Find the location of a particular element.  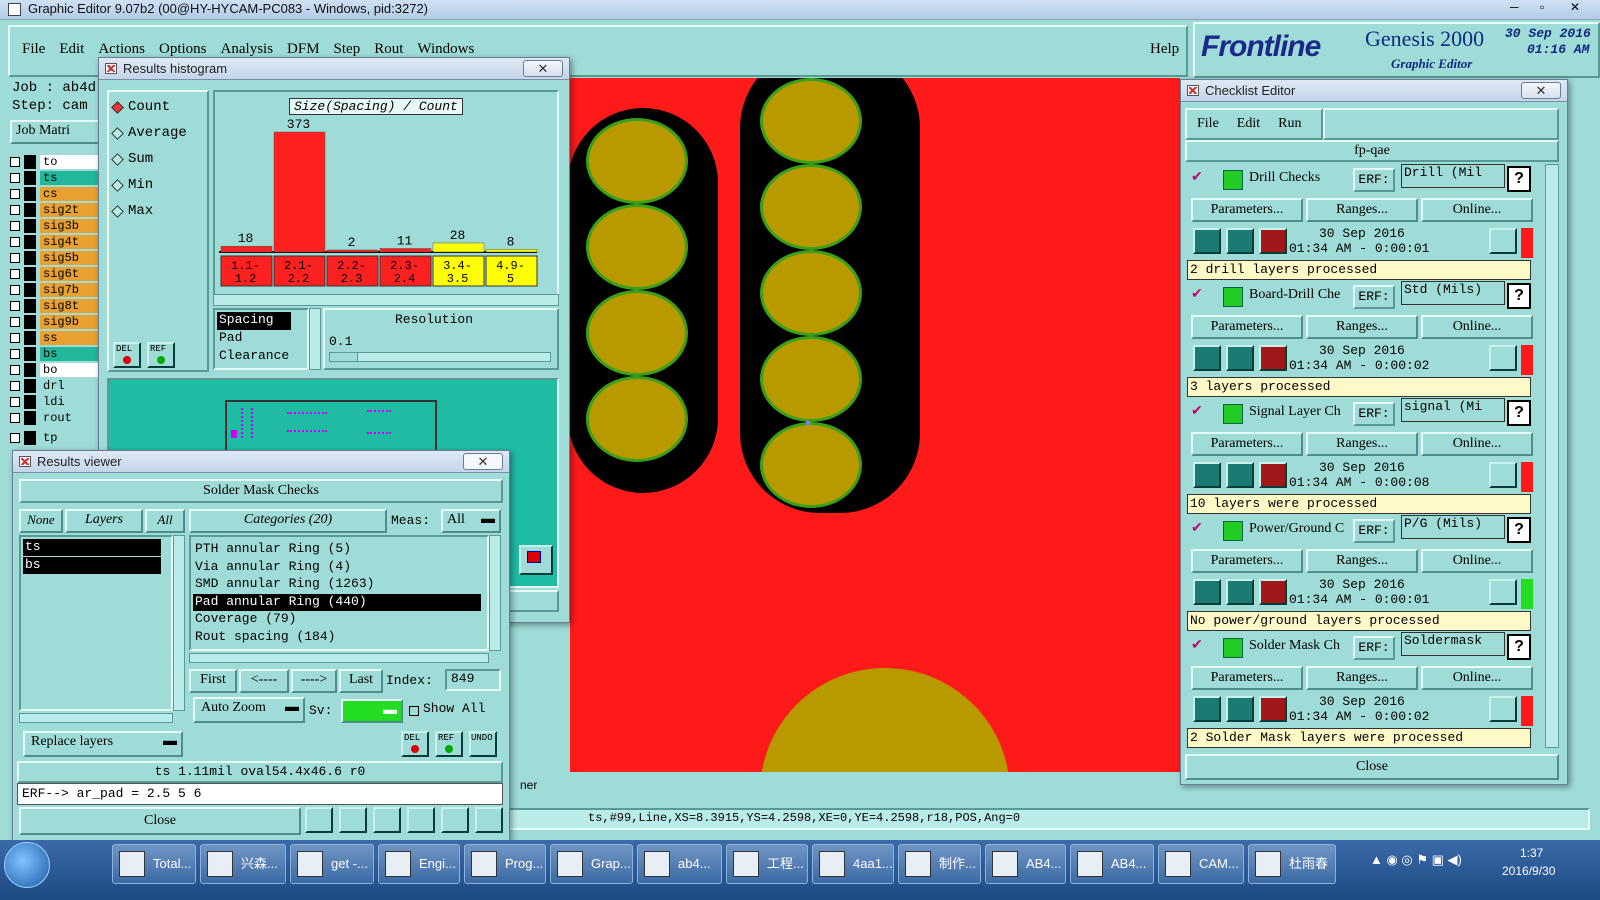

undo-button: UNDO is located at coordinates (483, 744).